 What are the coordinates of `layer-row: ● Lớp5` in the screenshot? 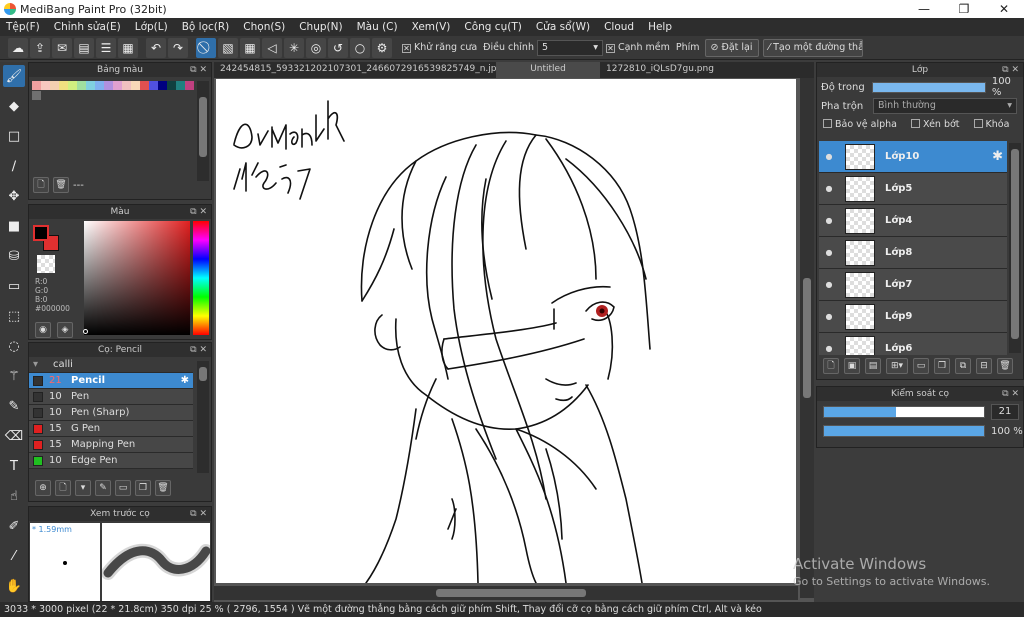 It's located at (913, 189).